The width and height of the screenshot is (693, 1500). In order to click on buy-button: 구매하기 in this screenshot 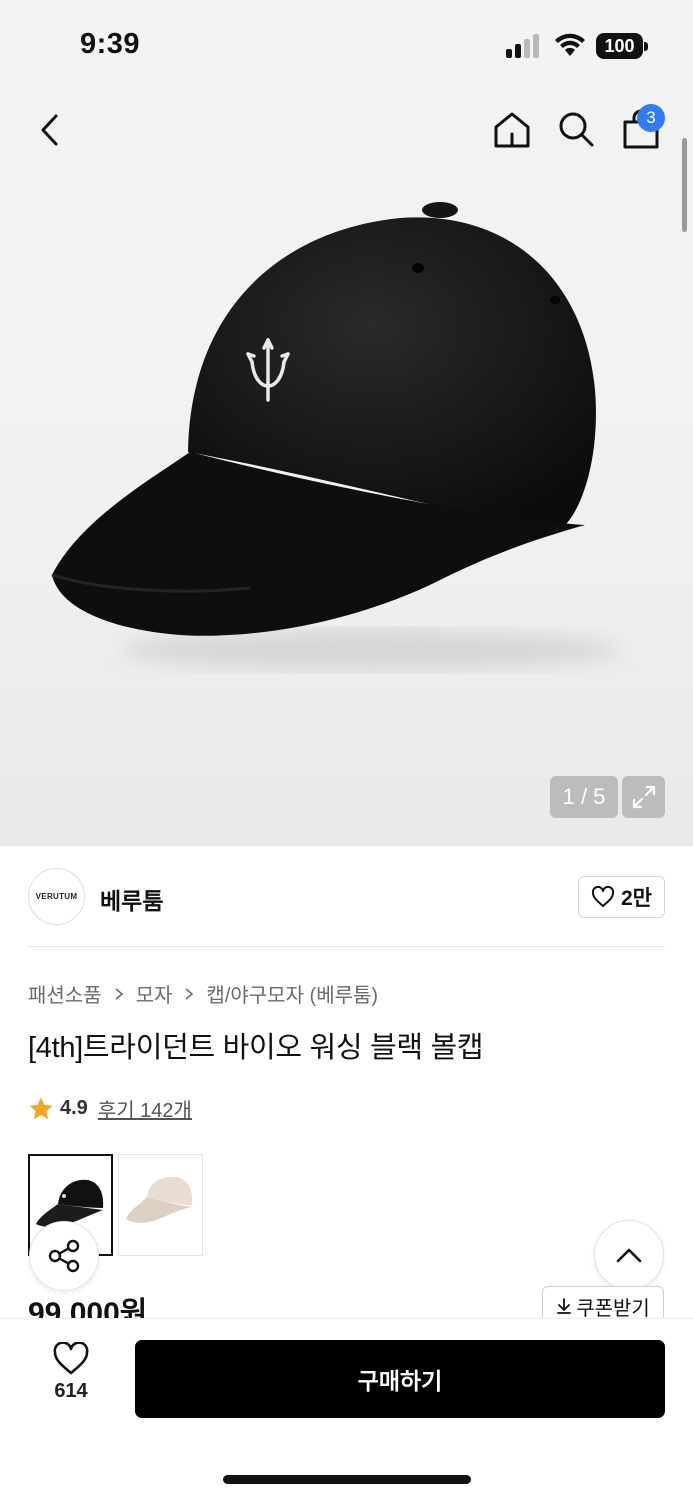, I will do `click(400, 1379)`.